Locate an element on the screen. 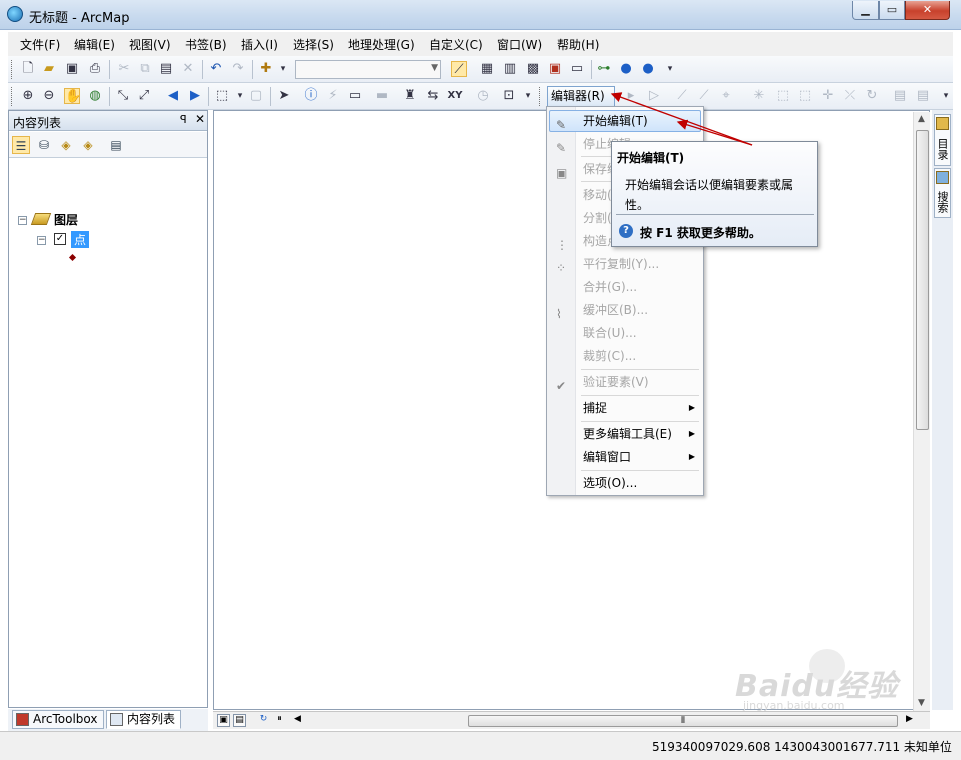 The image size is (961, 760). globe-icon-2: ● is located at coordinates (648, 69).